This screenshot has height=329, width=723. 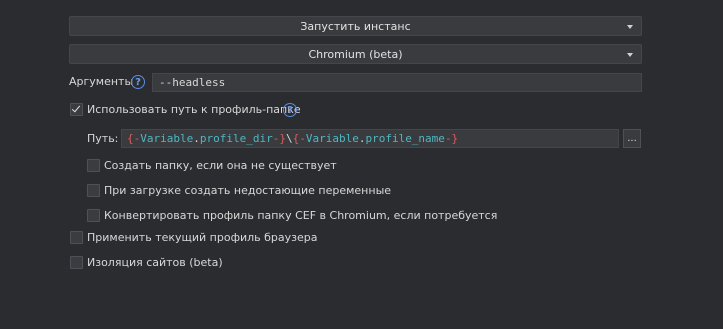 I want to click on create-folder-label: Создать папку, если она не существует, so click(x=220, y=165).